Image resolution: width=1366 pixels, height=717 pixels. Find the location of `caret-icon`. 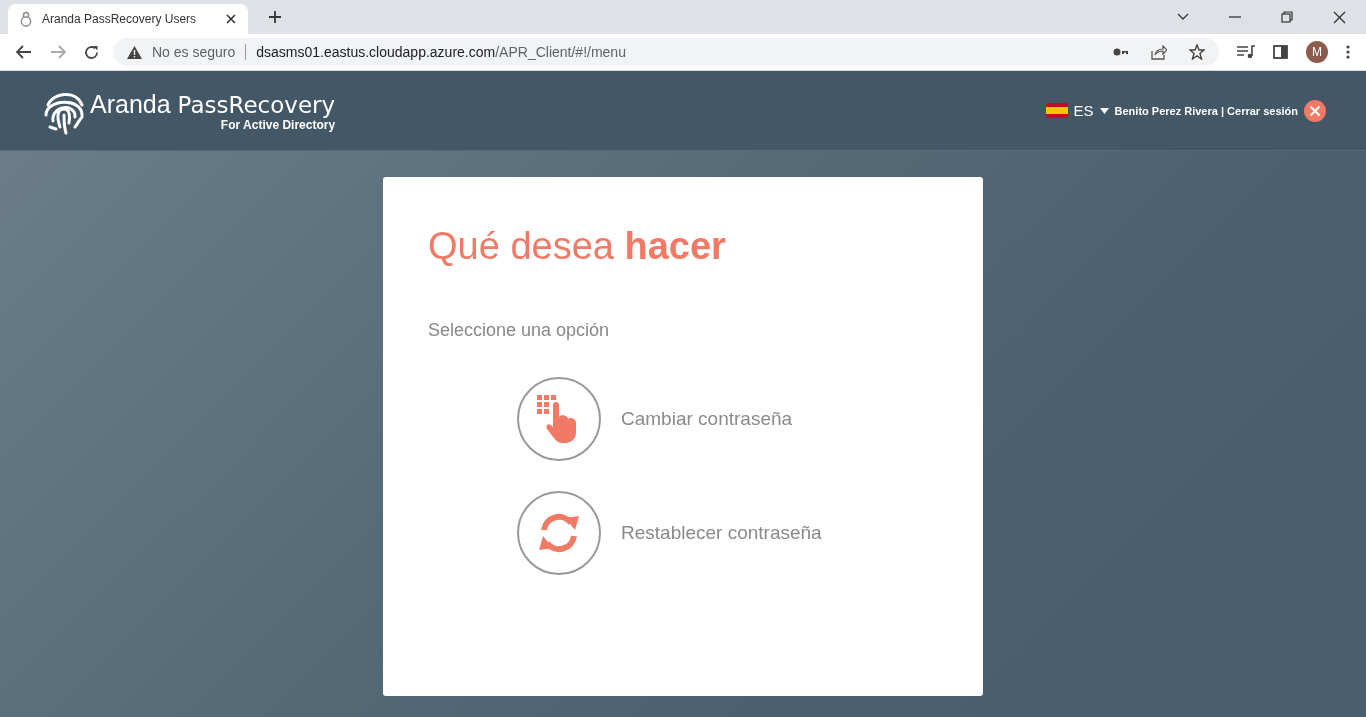

caret-icon is located at coordinates (1104, 110).